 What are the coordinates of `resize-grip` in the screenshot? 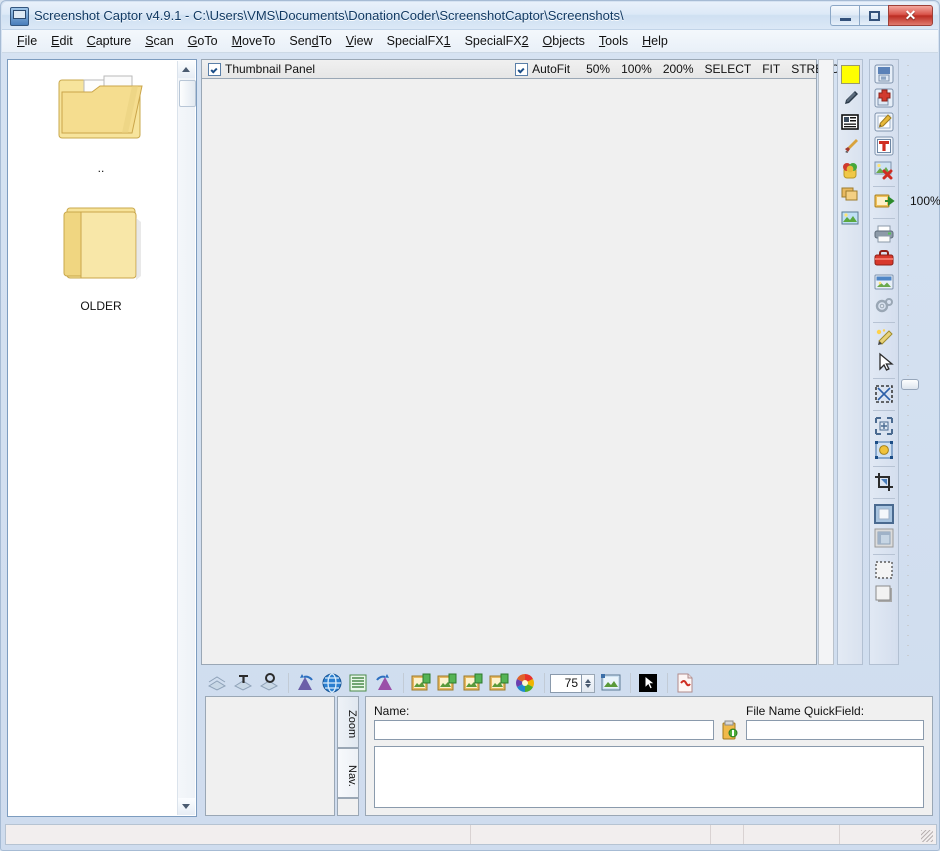 It's located at (927, 836).